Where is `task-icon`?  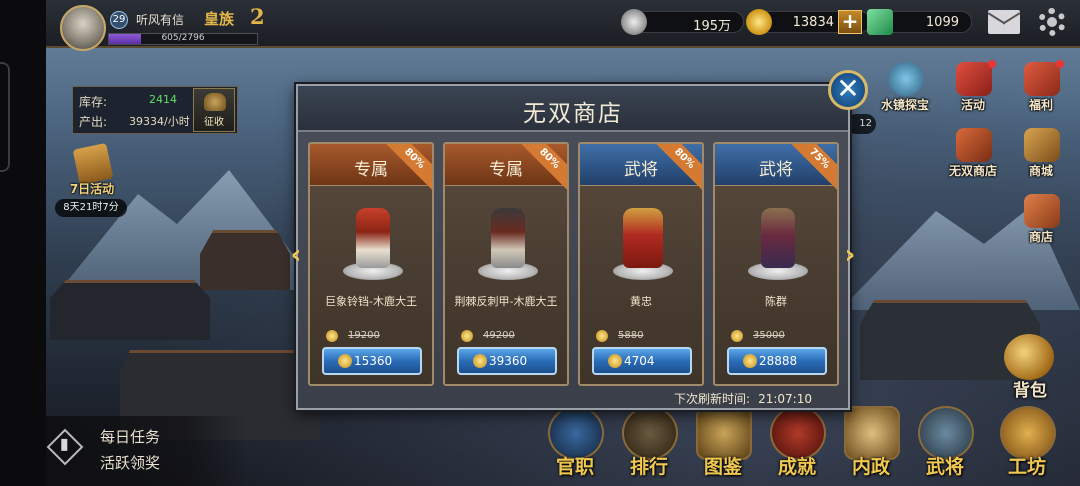 task-icon is located at coordinates (65, 447).